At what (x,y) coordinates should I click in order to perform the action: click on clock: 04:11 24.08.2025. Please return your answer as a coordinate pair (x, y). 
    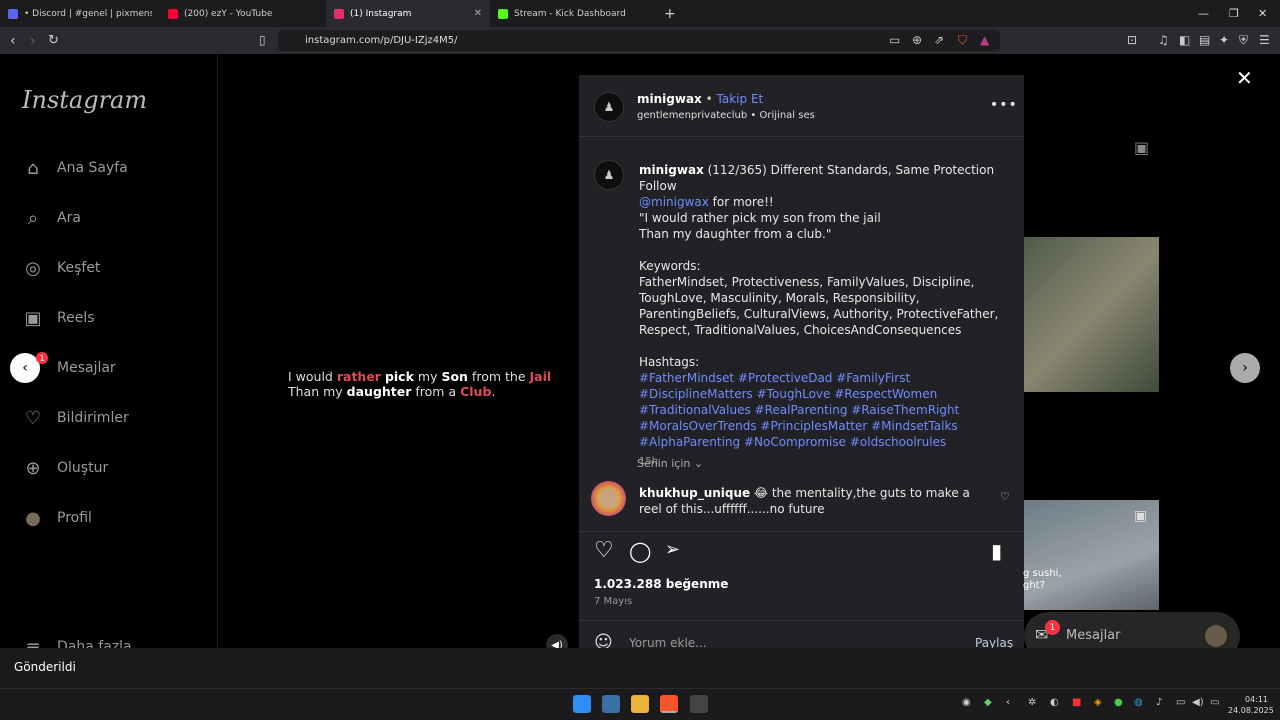
    Looking at the image, I should click on (1251, 705).